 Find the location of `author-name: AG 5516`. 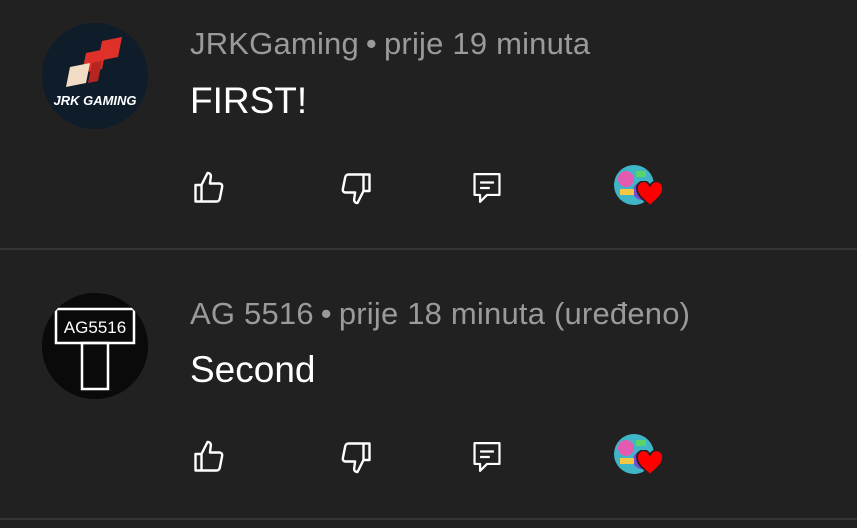

author-name: AG 5516 is located at coordinates (252, 313).